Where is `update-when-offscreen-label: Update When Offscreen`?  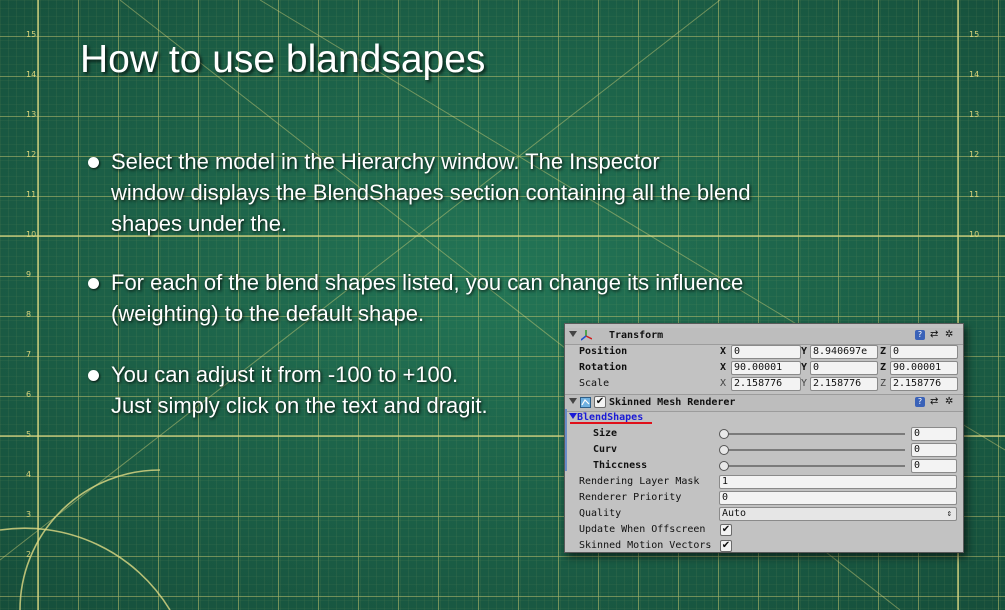 update-when-offscreen-label: Update When Offscreen is located at coordinates (642, 529).